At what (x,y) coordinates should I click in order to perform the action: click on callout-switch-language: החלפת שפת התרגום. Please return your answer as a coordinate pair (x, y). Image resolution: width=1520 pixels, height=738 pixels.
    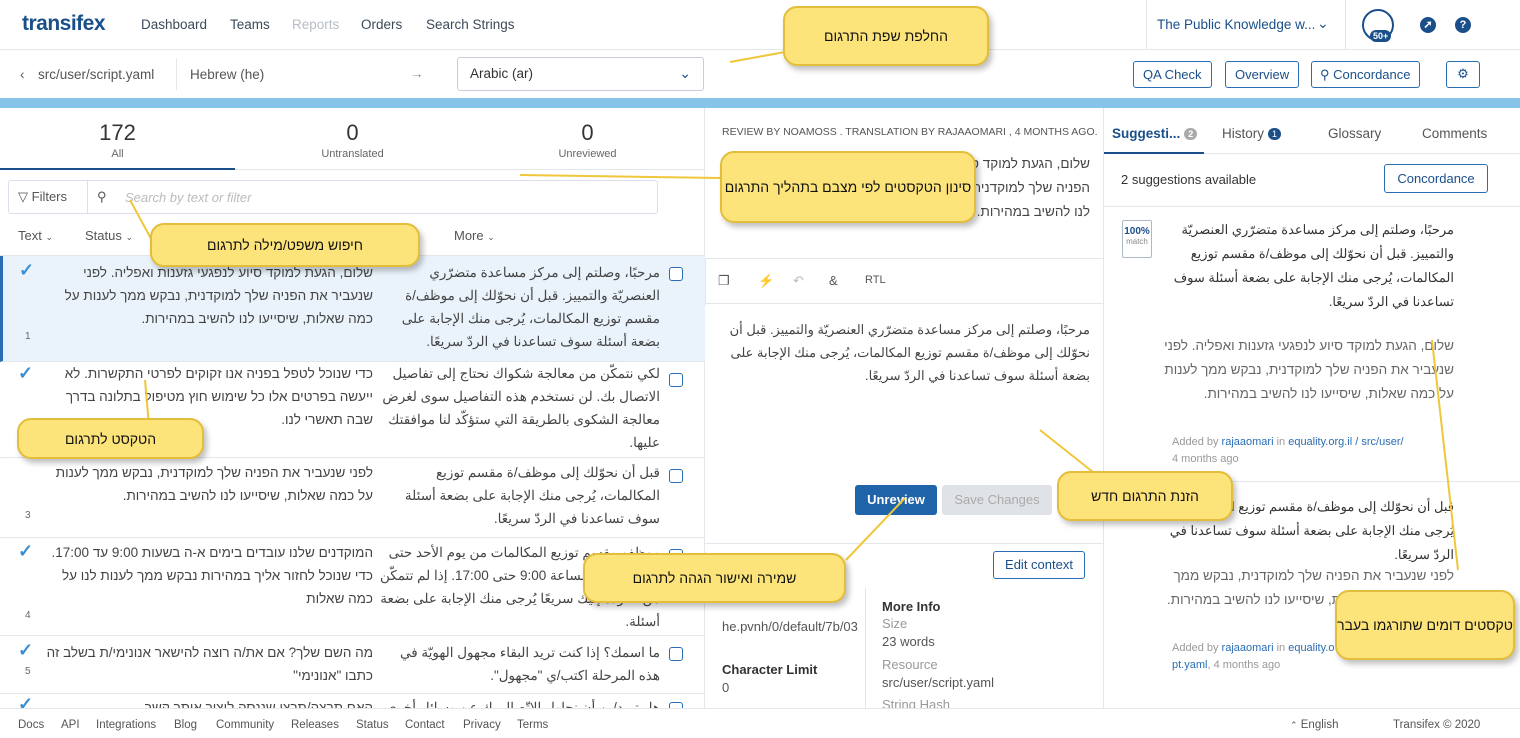
    Looking at the image, I should click on (886, 36).